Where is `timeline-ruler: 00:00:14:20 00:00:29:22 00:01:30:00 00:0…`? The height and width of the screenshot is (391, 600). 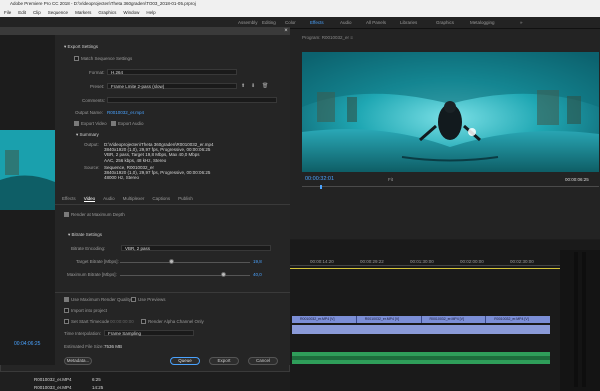
timeline-ruler: 00:00:14:20 00:00:29:22 00:01:30:00 00:0… is located at coordinates (425, 262).